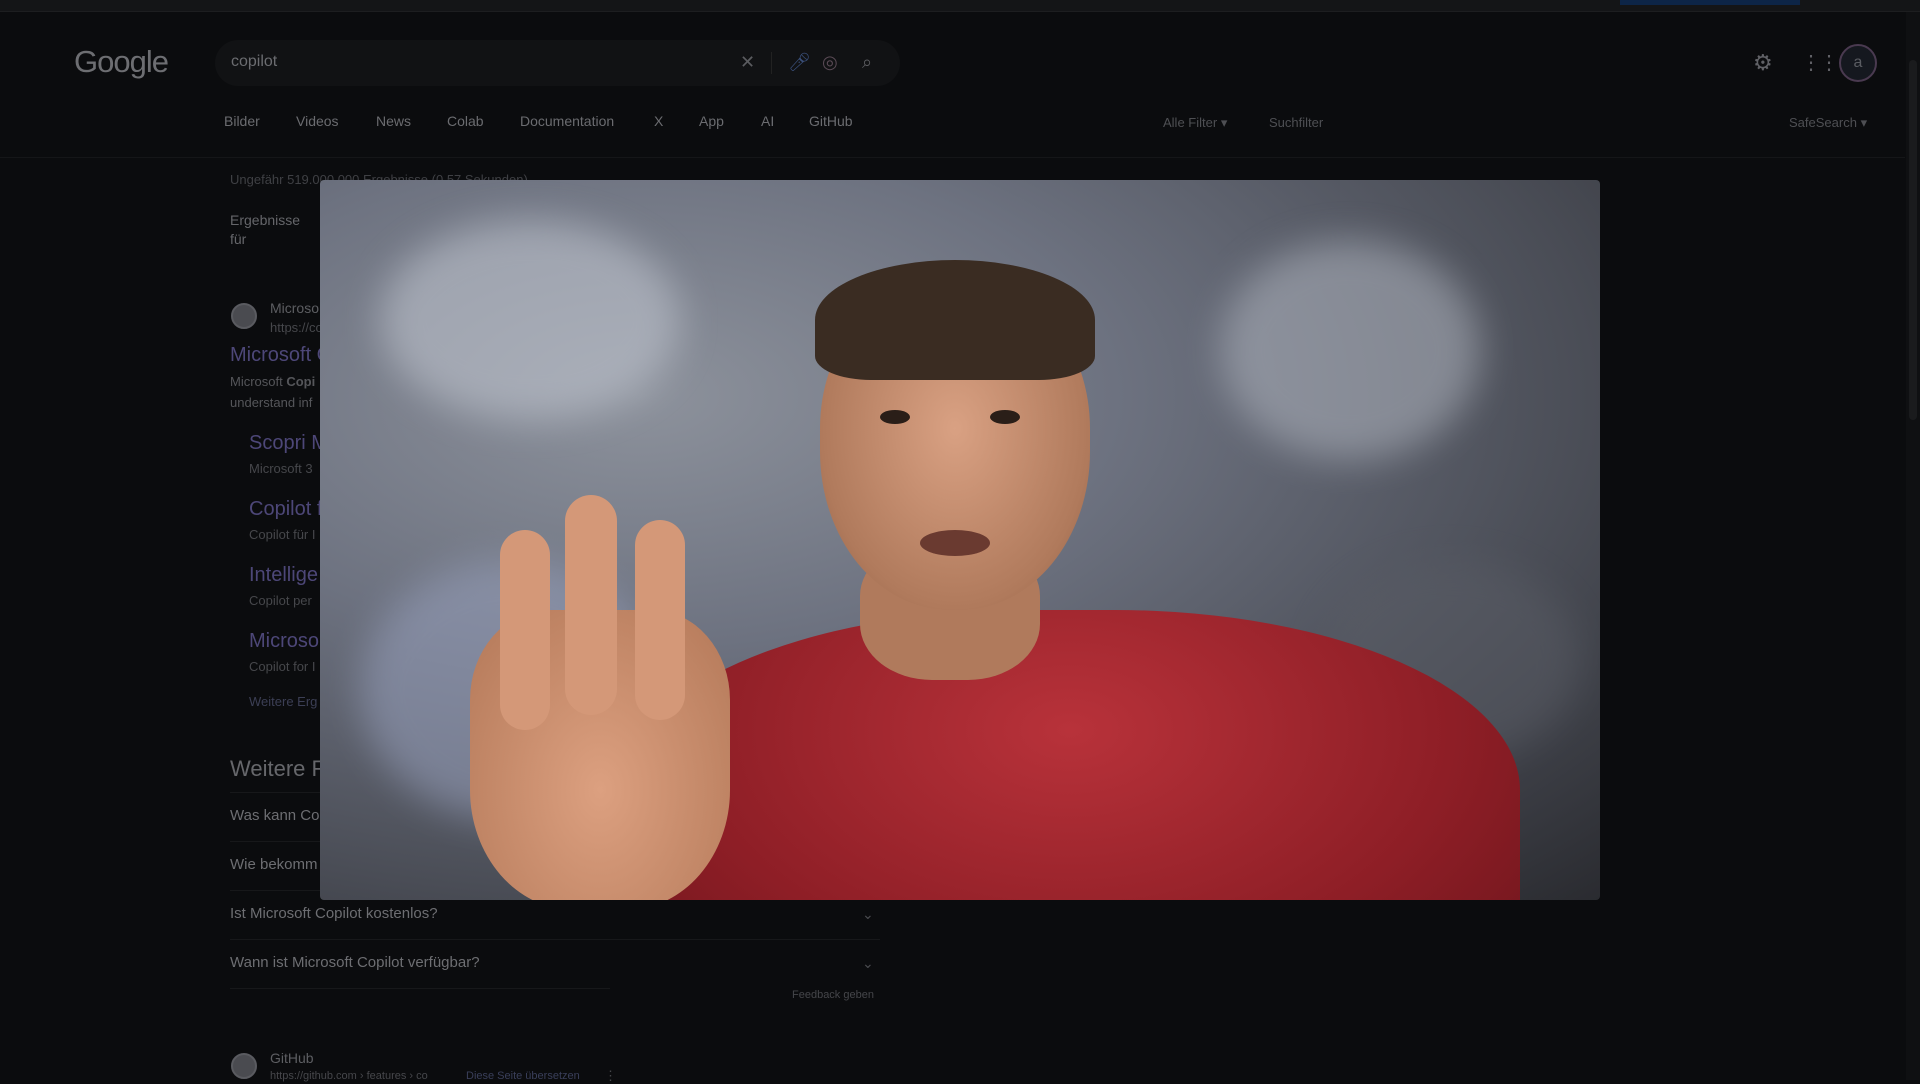 The width and height of the screenshot is (1920, 1084). Describe the element at coordinates (833, 995) in the screenshot. I see `feedback-link: Feedback geben` at that location.